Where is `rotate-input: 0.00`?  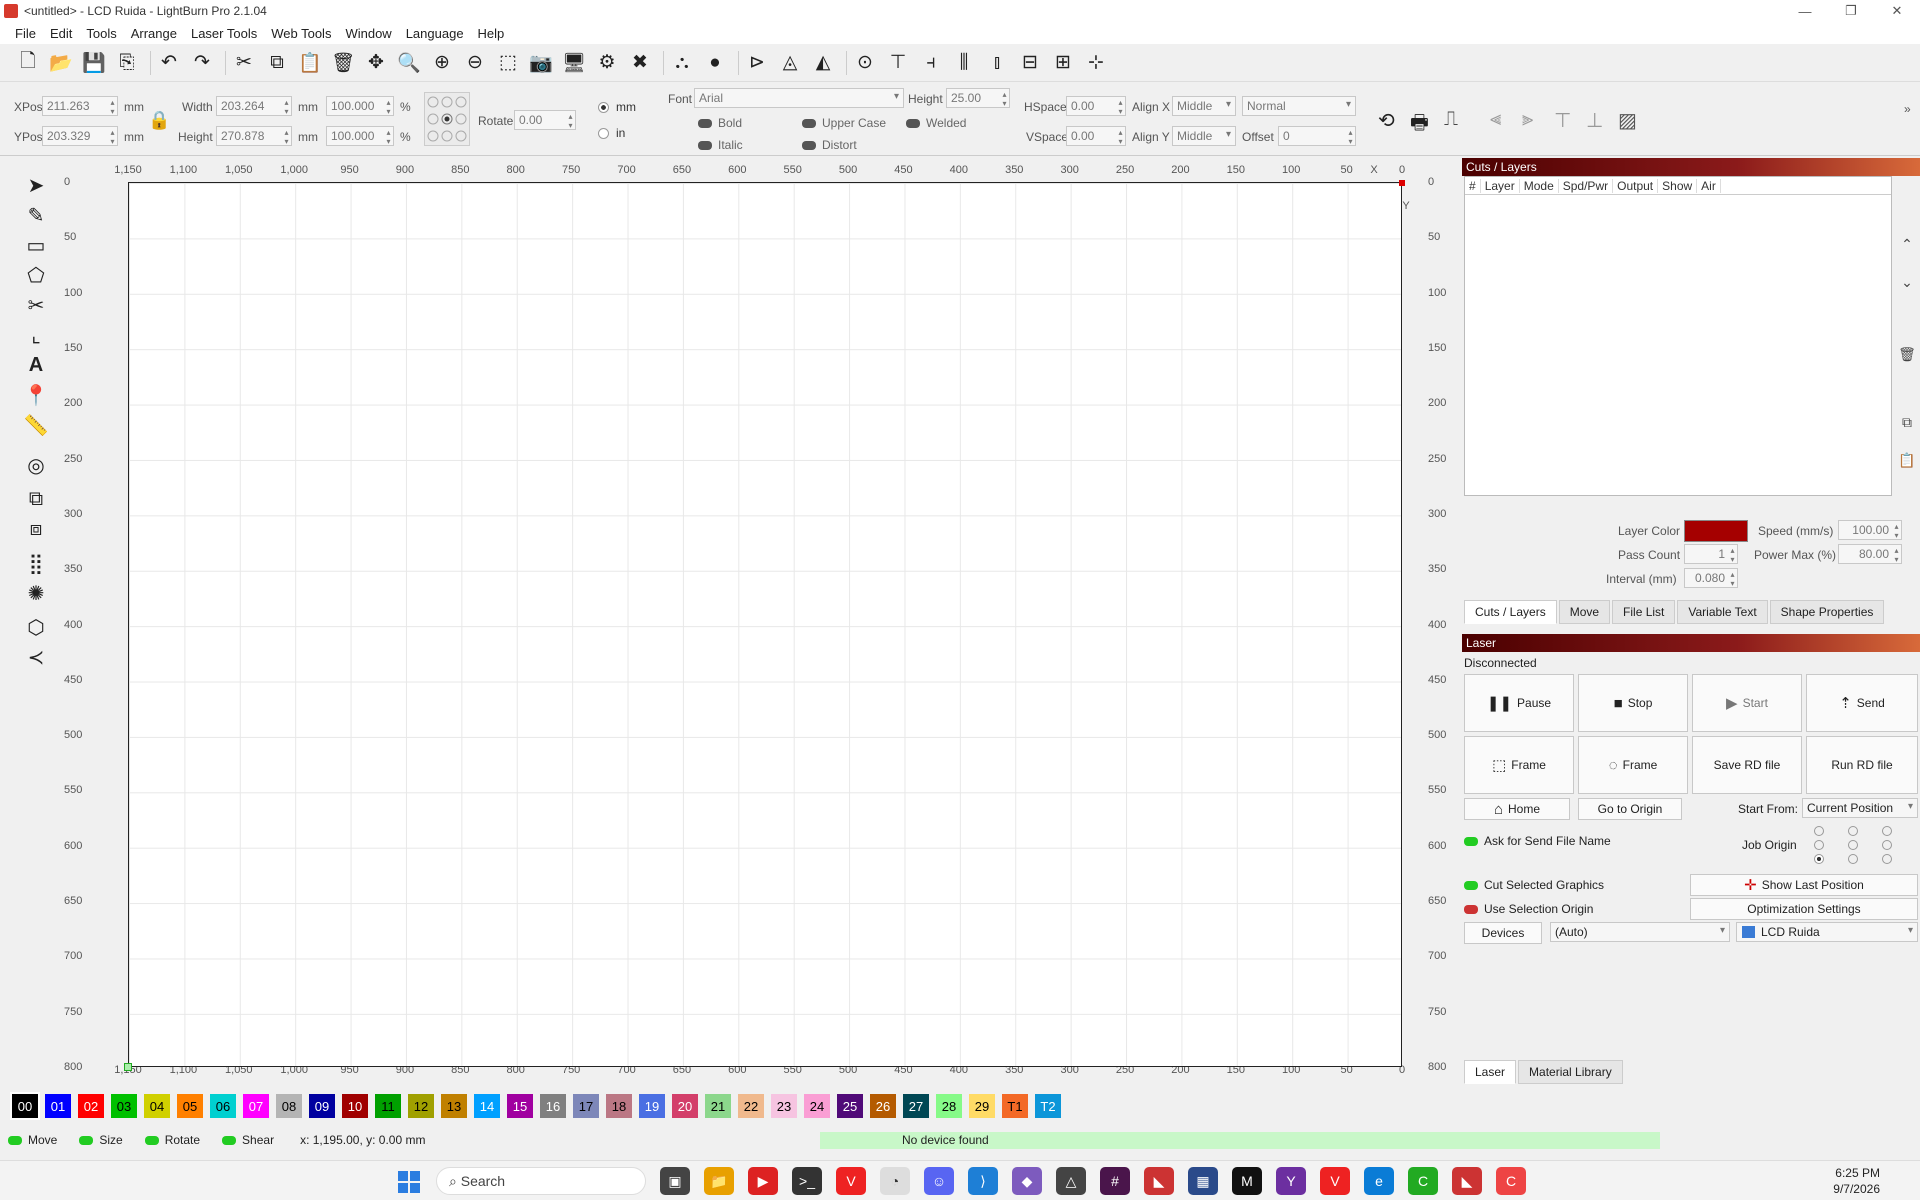
rotate-input: 0.00 is located at coordinates (545, 120).